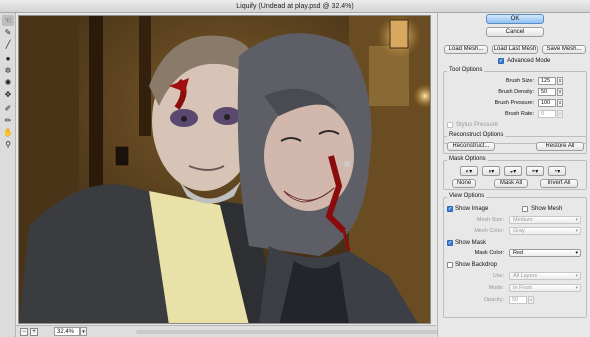 This screenshot has height=337, width=590. I want to click on mask-color-select: Red, so click(545, 253).